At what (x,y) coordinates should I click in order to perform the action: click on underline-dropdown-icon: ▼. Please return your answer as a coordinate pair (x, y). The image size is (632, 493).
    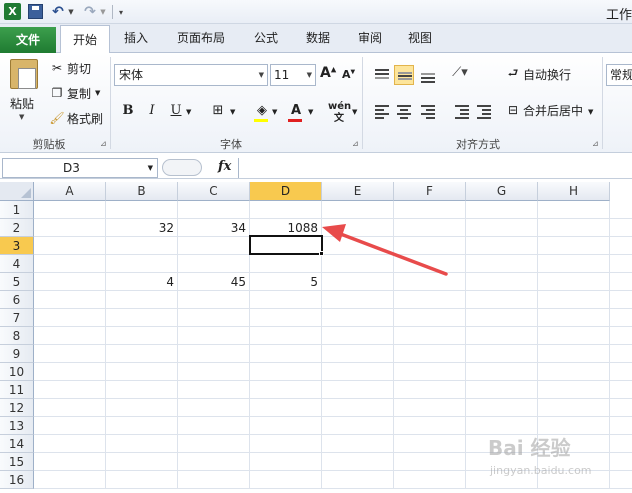
    Looking at the image, I should click on (188, 112).